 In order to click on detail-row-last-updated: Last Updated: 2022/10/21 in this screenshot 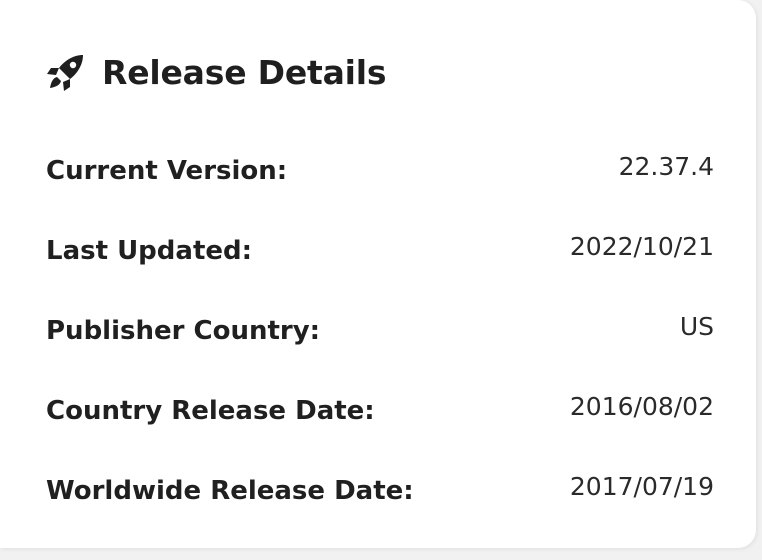, I will do `click(380, 266)`.